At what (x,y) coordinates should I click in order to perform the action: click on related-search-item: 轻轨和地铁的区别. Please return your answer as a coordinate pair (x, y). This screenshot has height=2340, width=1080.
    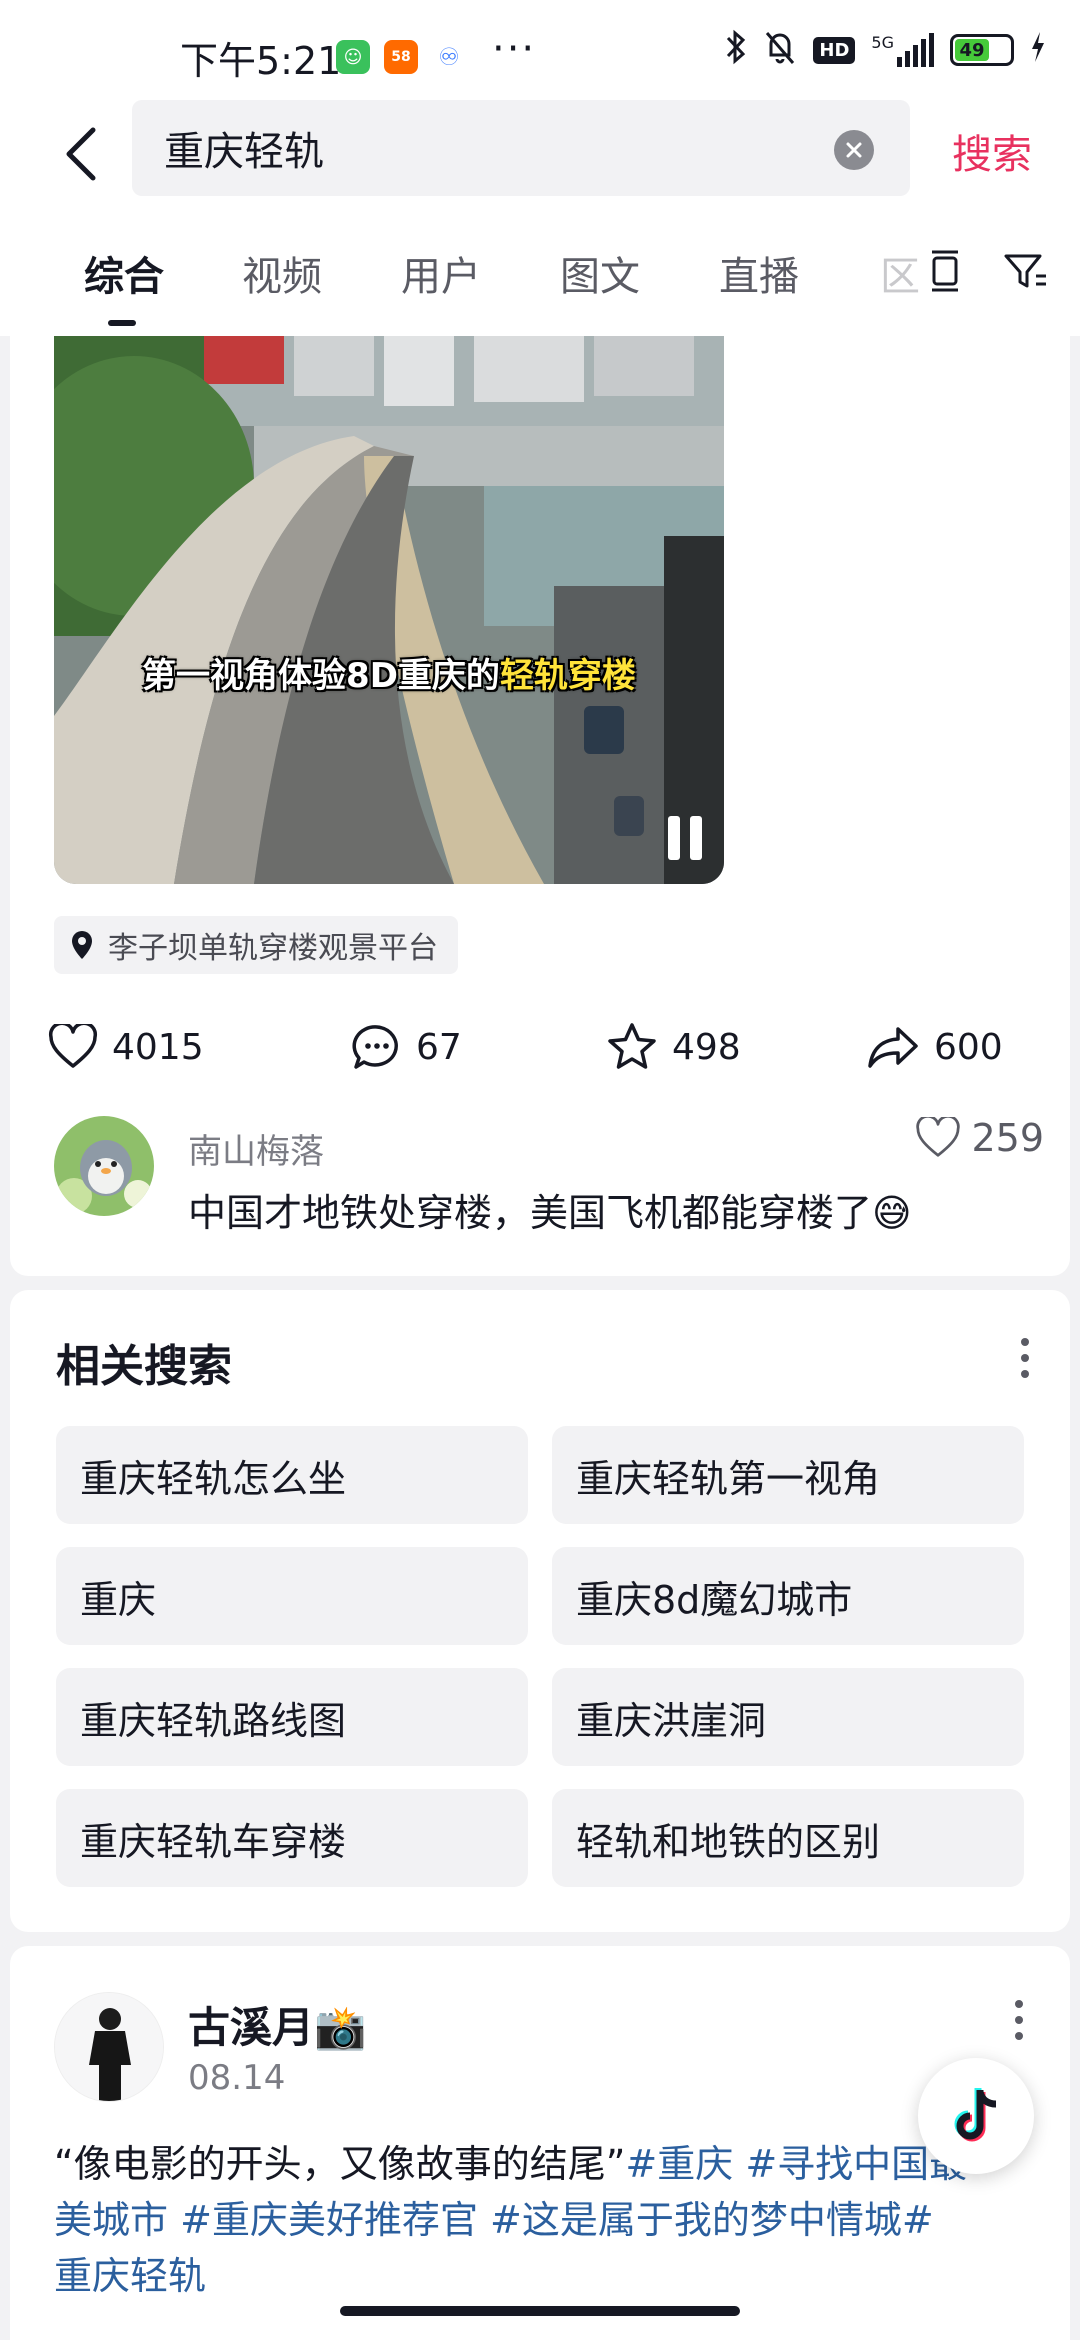
    Looking at the image, I should click on (788, 1838).